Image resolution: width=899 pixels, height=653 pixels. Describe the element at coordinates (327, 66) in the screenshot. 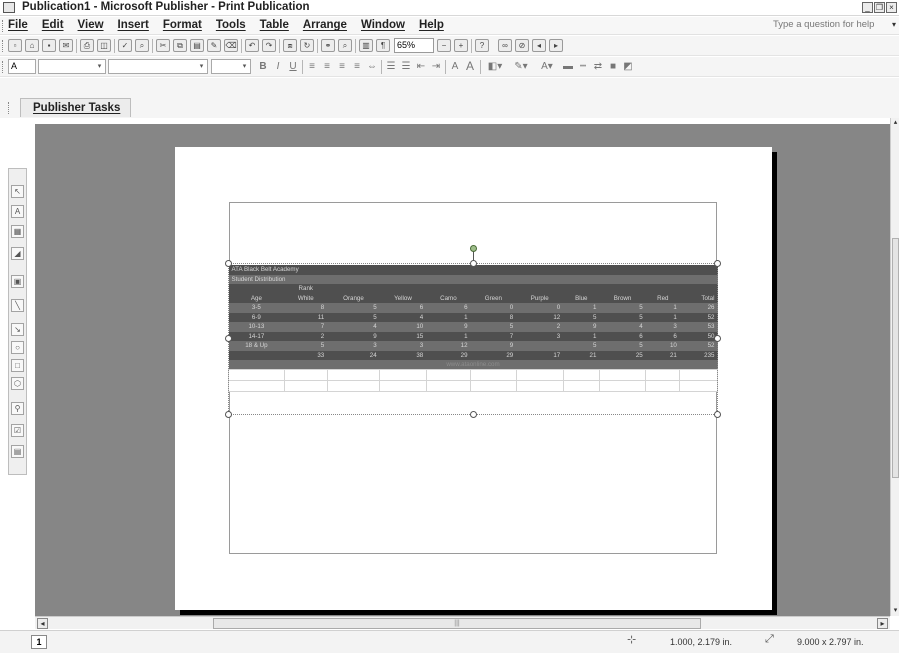

I see `align-center-icon: ≡` at that location.